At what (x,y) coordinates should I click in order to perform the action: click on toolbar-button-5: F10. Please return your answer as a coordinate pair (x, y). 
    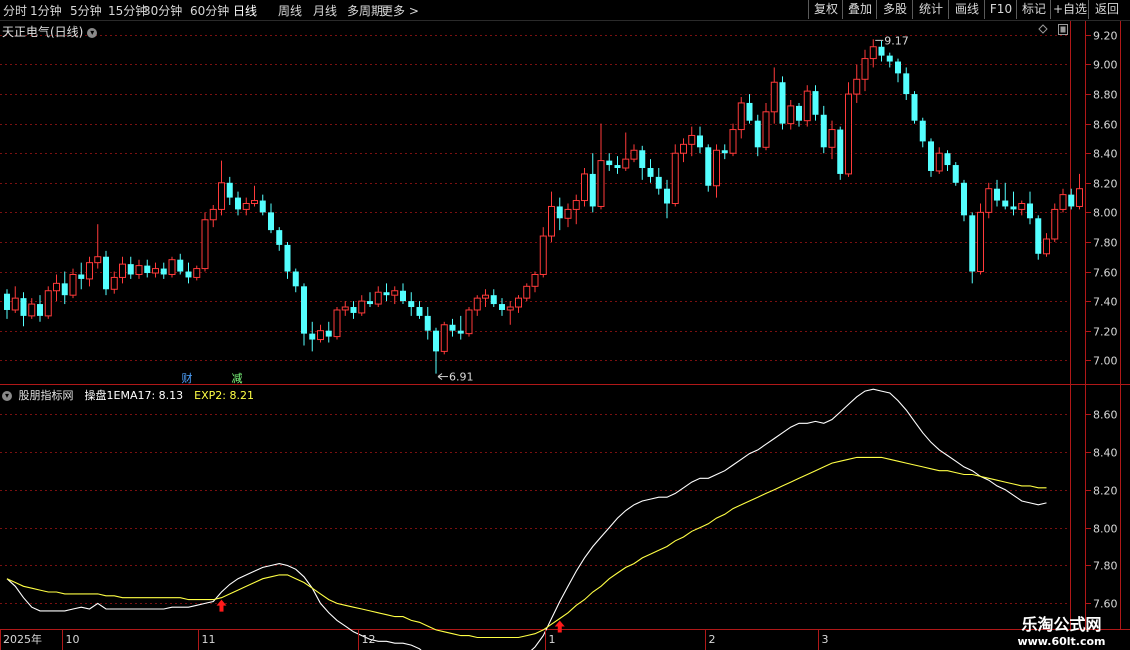
    Looking at the image, I should click on (1000, 9).